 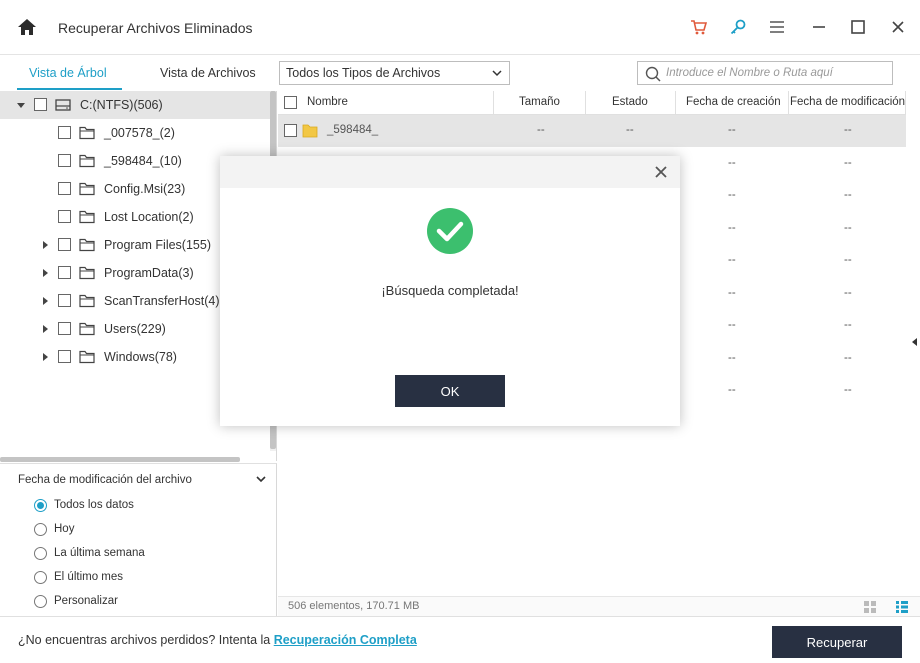 What do you see at coordinates (450, 231) in the screenshot?
I see `success-check-icon` at bounding box center [450, 231].